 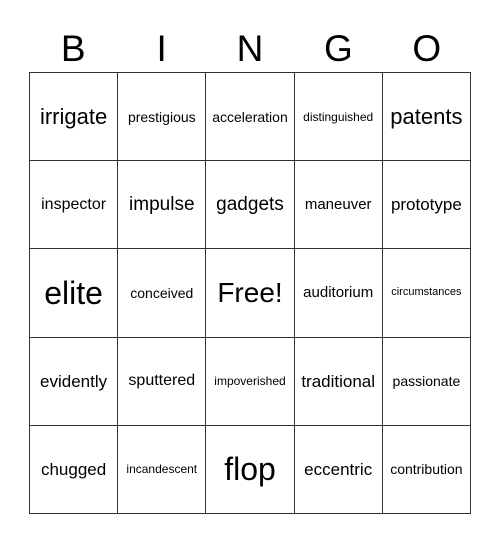 I want to click on bingo-cell: inspector, so click(x=74, y=205).